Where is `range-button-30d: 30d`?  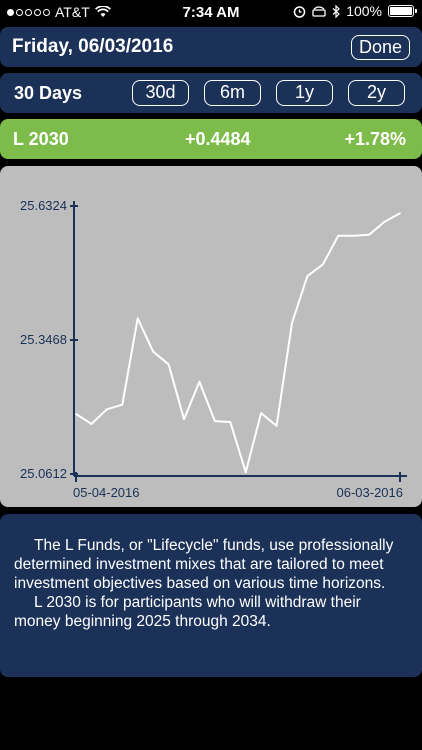
range-button-30d: 30d is located at coordinates (160, 93).